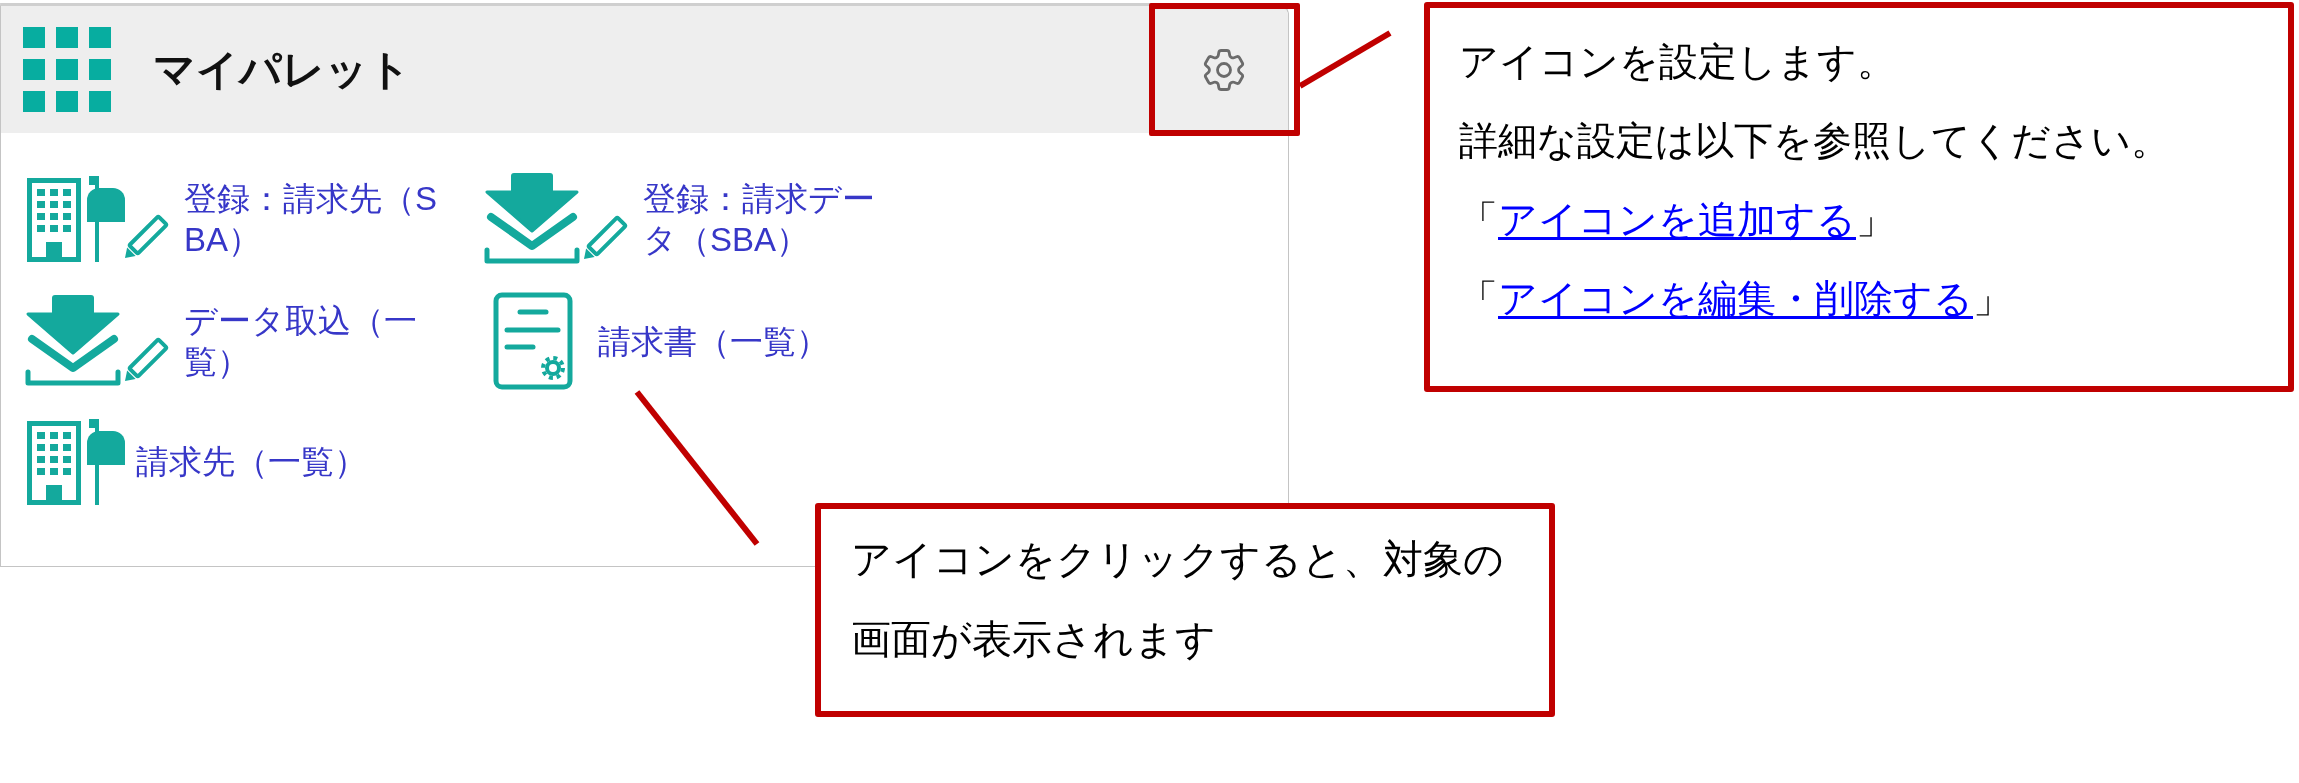  What do you see at coordinates (1224, 69) in the screenshot?
I see `settings-icon` at bounding box center [1224, 69].